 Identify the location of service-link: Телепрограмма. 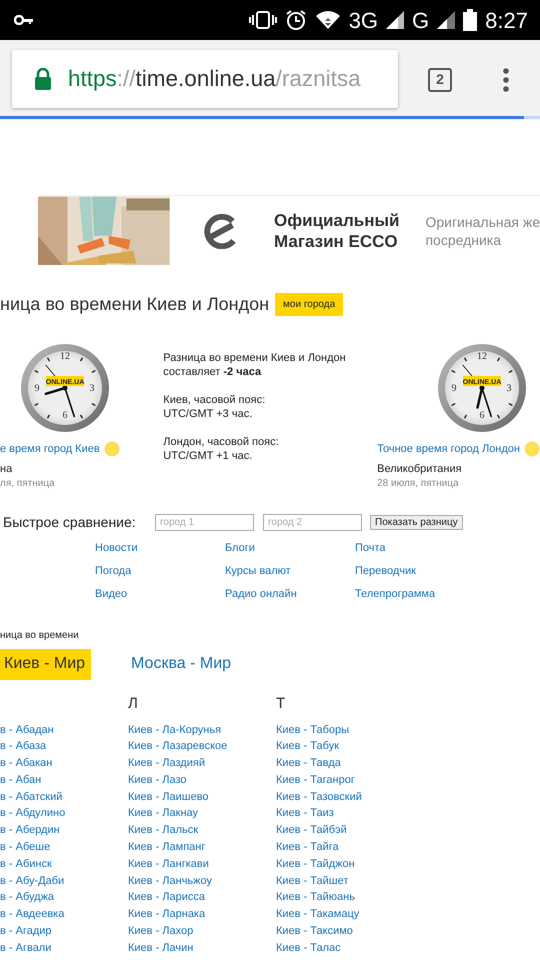
(420, 594).